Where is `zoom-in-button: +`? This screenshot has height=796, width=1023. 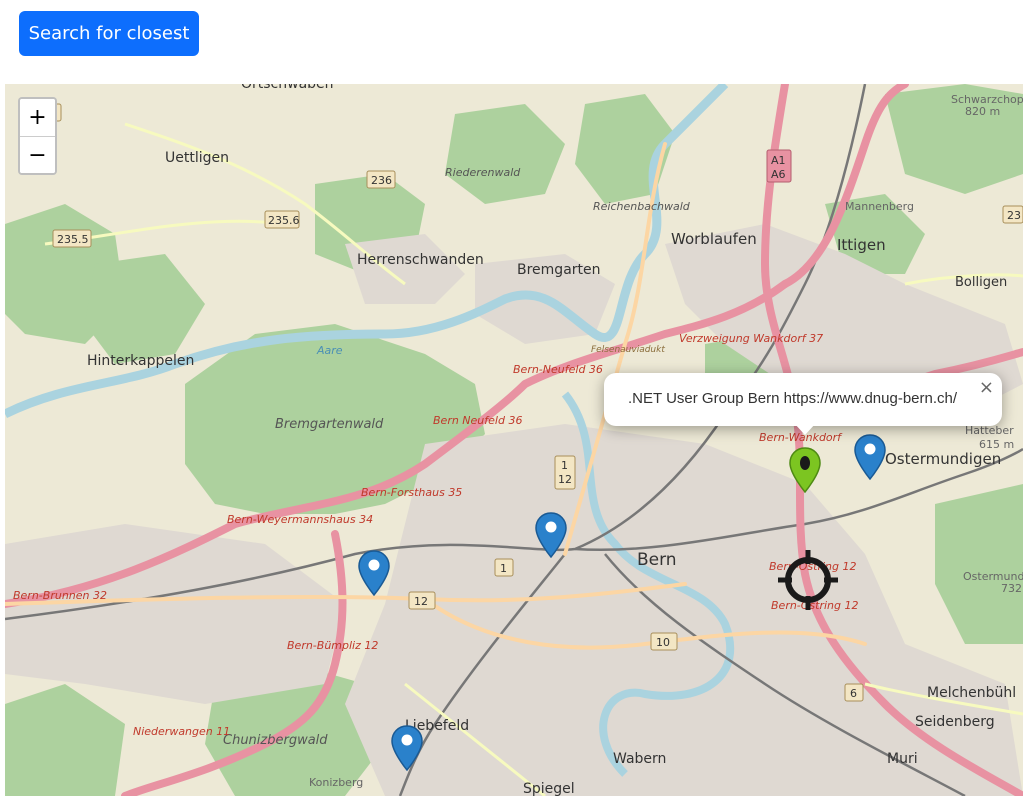 zoom-in-button: + is located at coordinates (37, 117).